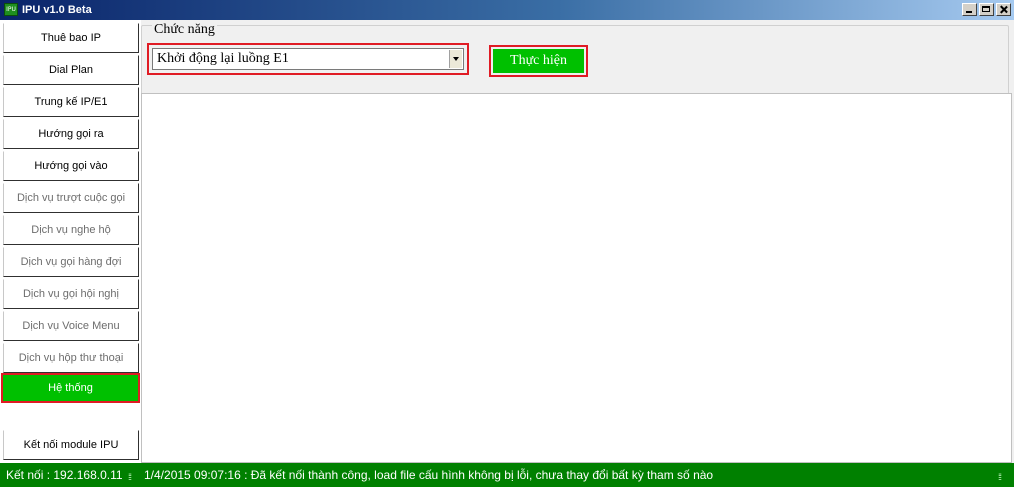 The width and height of the screenshot is (1014, 487). What do you see at coordinates (71, 166) in the screenshot?
I see `sidebar-item-huong-goi-vao: Hướng gọi vào` at bounding box center [71, 166].